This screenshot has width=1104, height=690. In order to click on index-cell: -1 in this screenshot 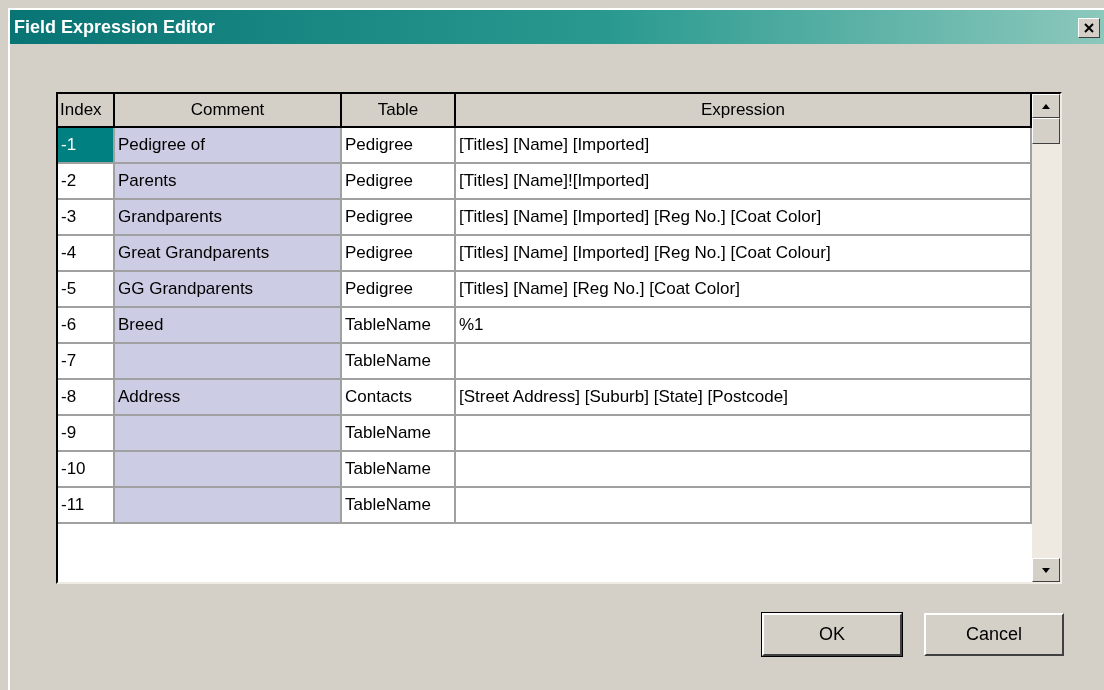, I will do `click(86, 146)`.